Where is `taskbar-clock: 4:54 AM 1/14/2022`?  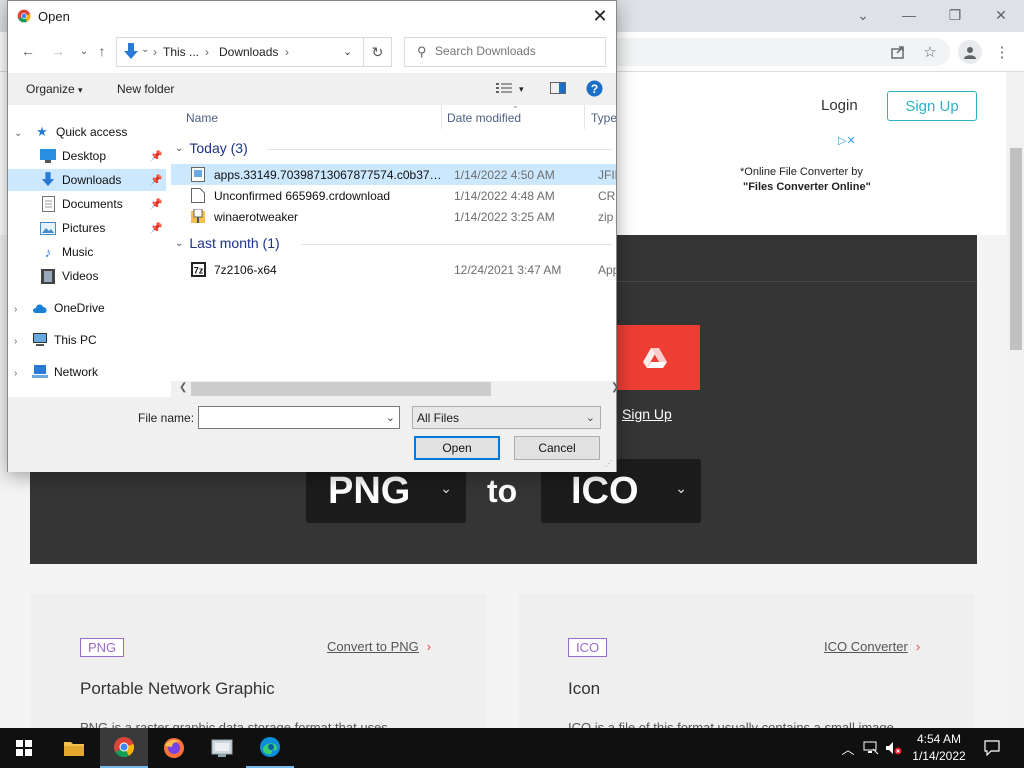
taskbar-clock: 4:54 AM 1/14/2022 is located at coordinates (939, 748).